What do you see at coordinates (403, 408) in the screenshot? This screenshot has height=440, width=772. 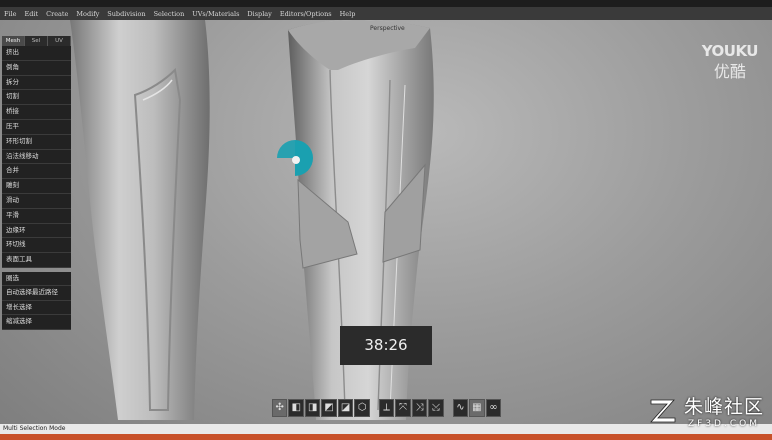 I see `rotate-icon: ⤧` at bounding box center [403, 408].